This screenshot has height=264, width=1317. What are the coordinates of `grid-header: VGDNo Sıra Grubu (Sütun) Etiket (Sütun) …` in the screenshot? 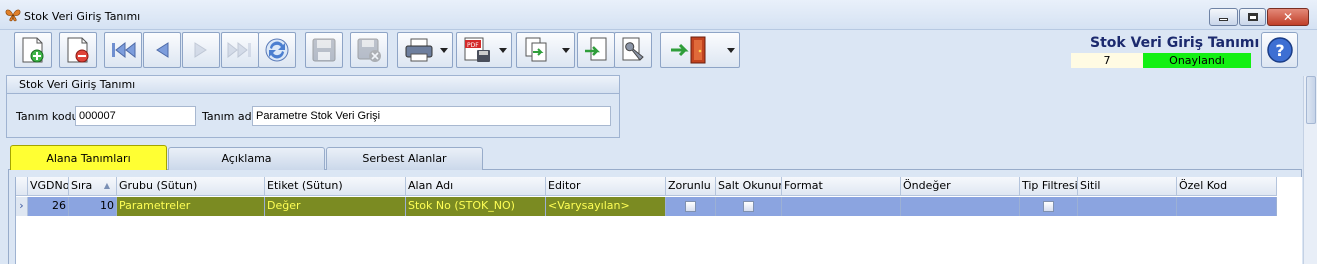 It's located at (646, 186).